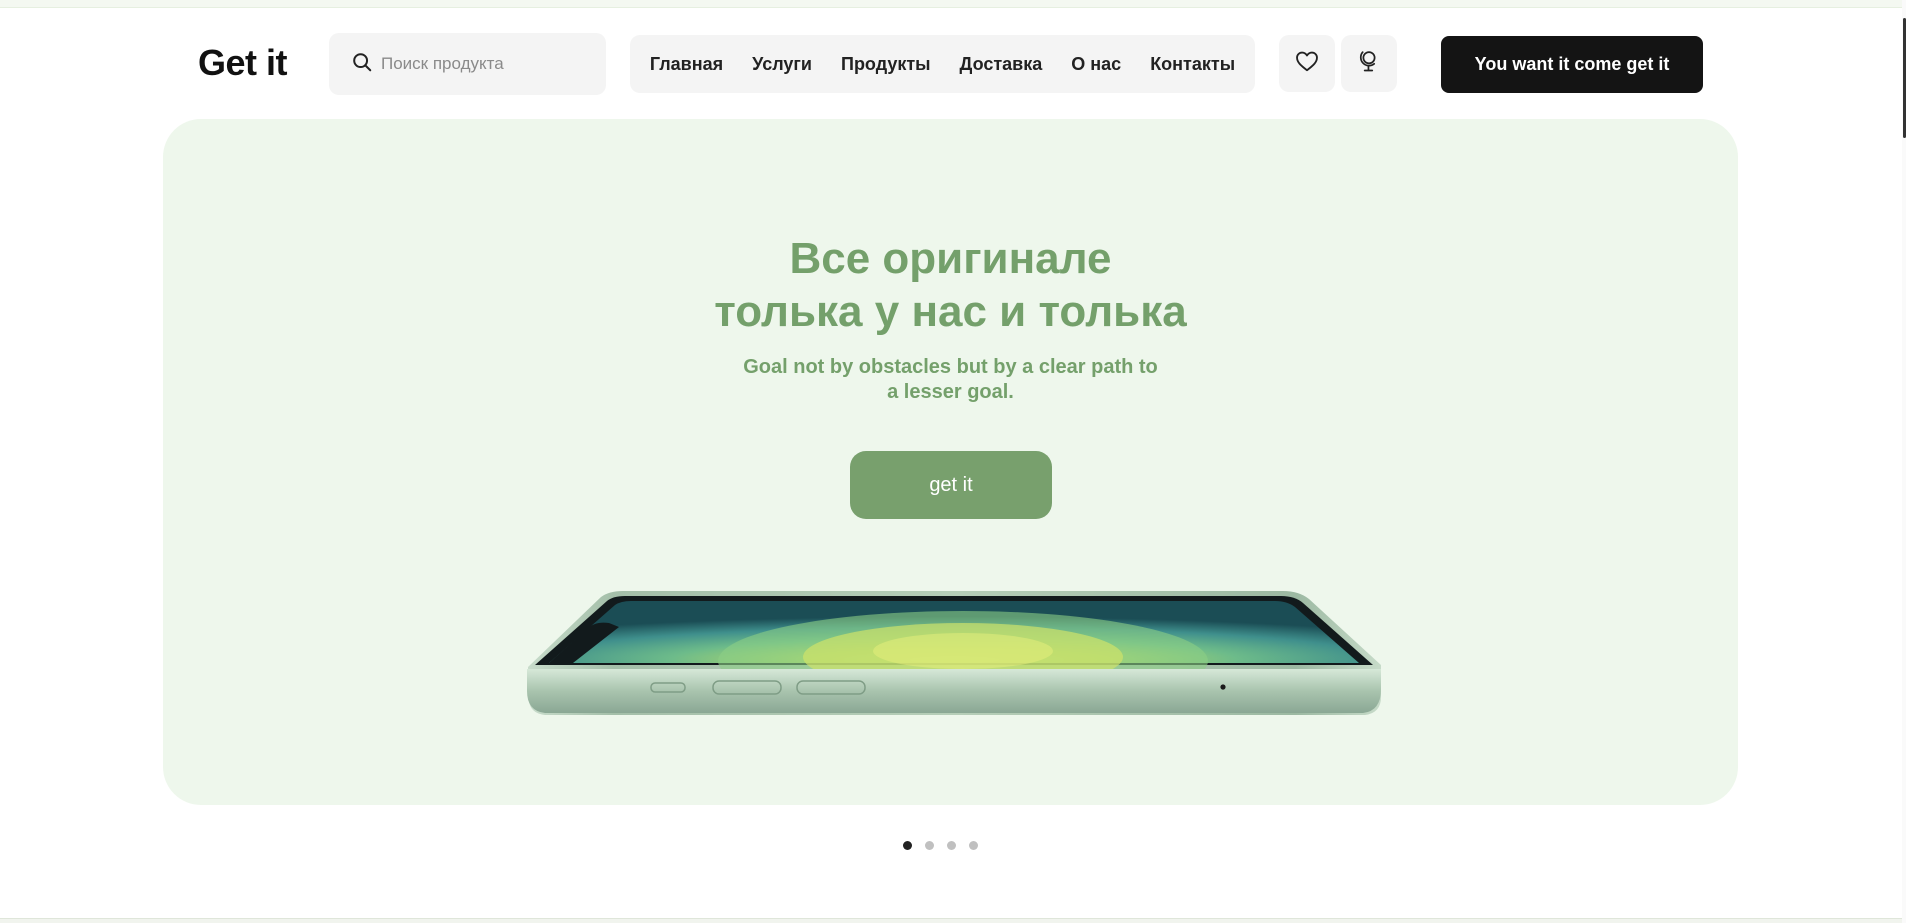 This screenshot has width=1906, height=923. I want to click on header-cta-button: You want it come get it, so click(1572, 64).